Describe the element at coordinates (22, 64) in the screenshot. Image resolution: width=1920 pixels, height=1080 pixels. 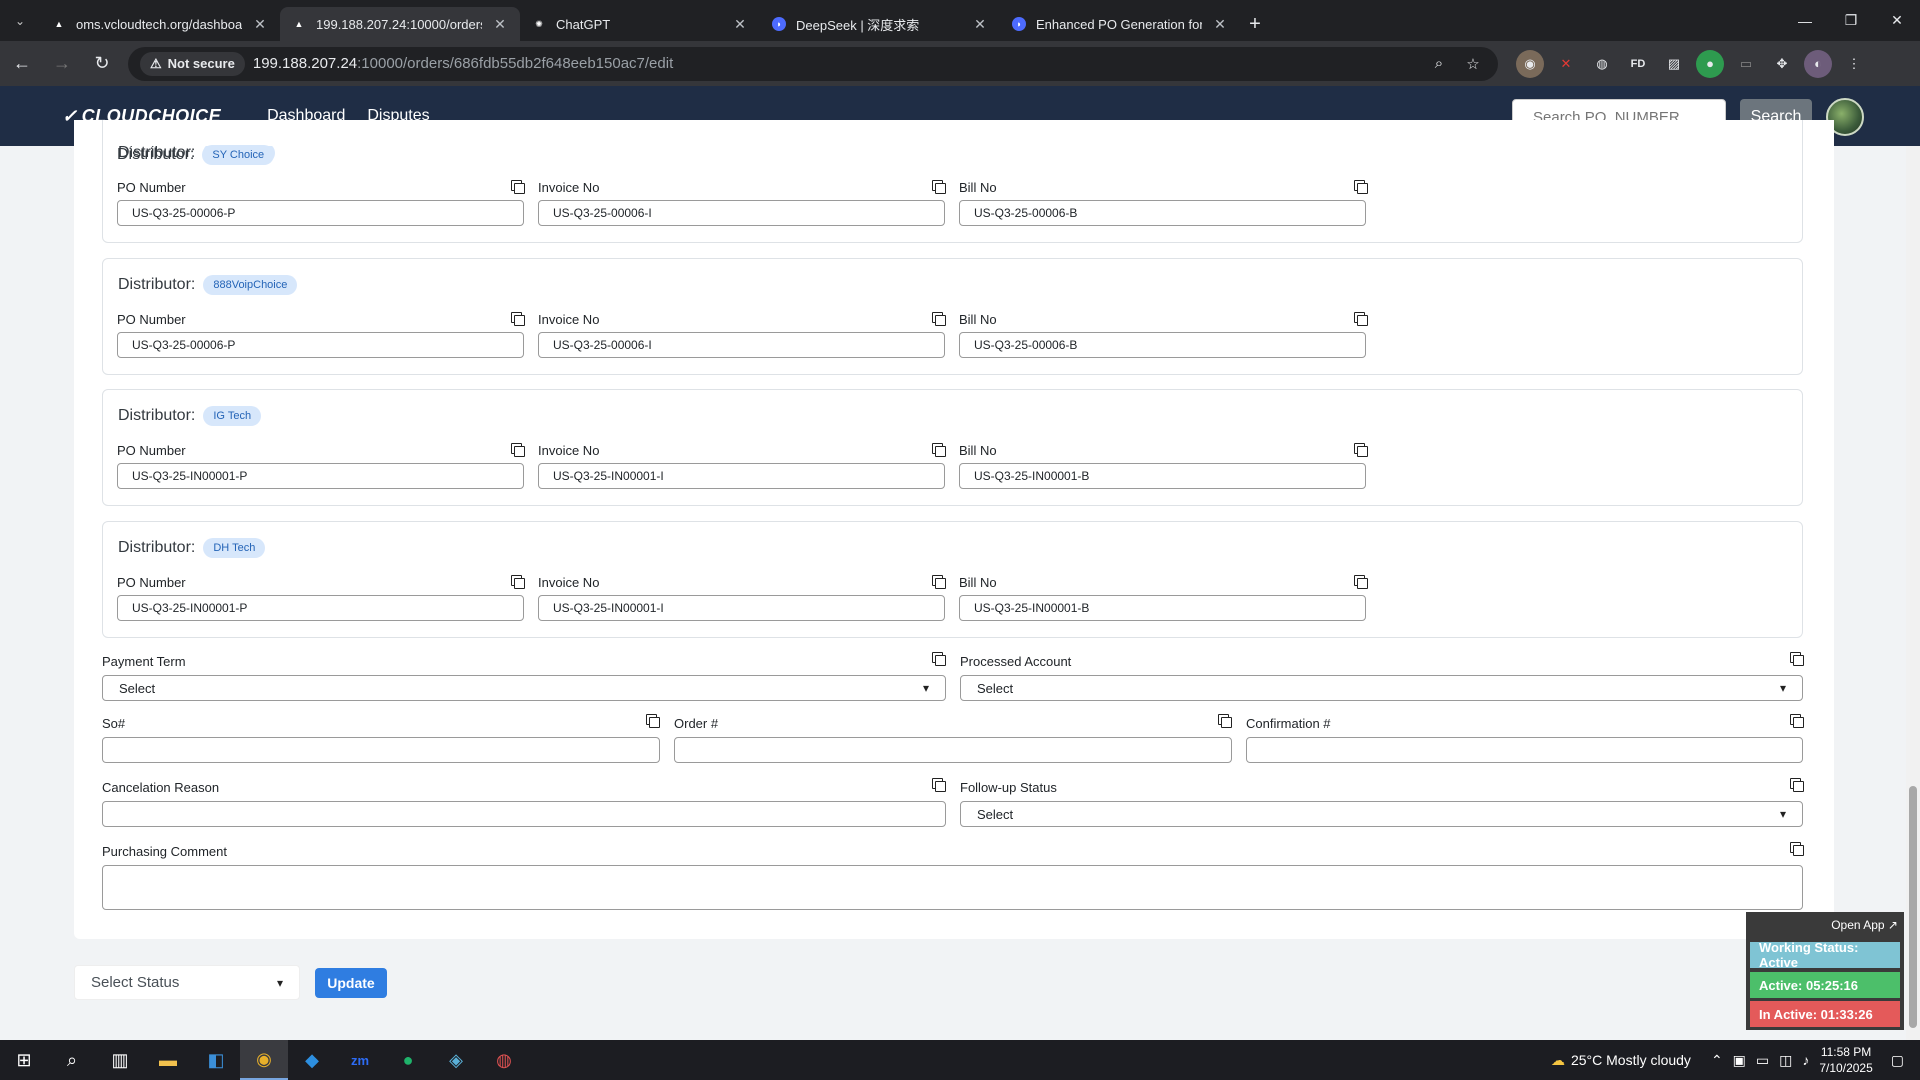
I see `back-arrow-icon: ←` at that location.